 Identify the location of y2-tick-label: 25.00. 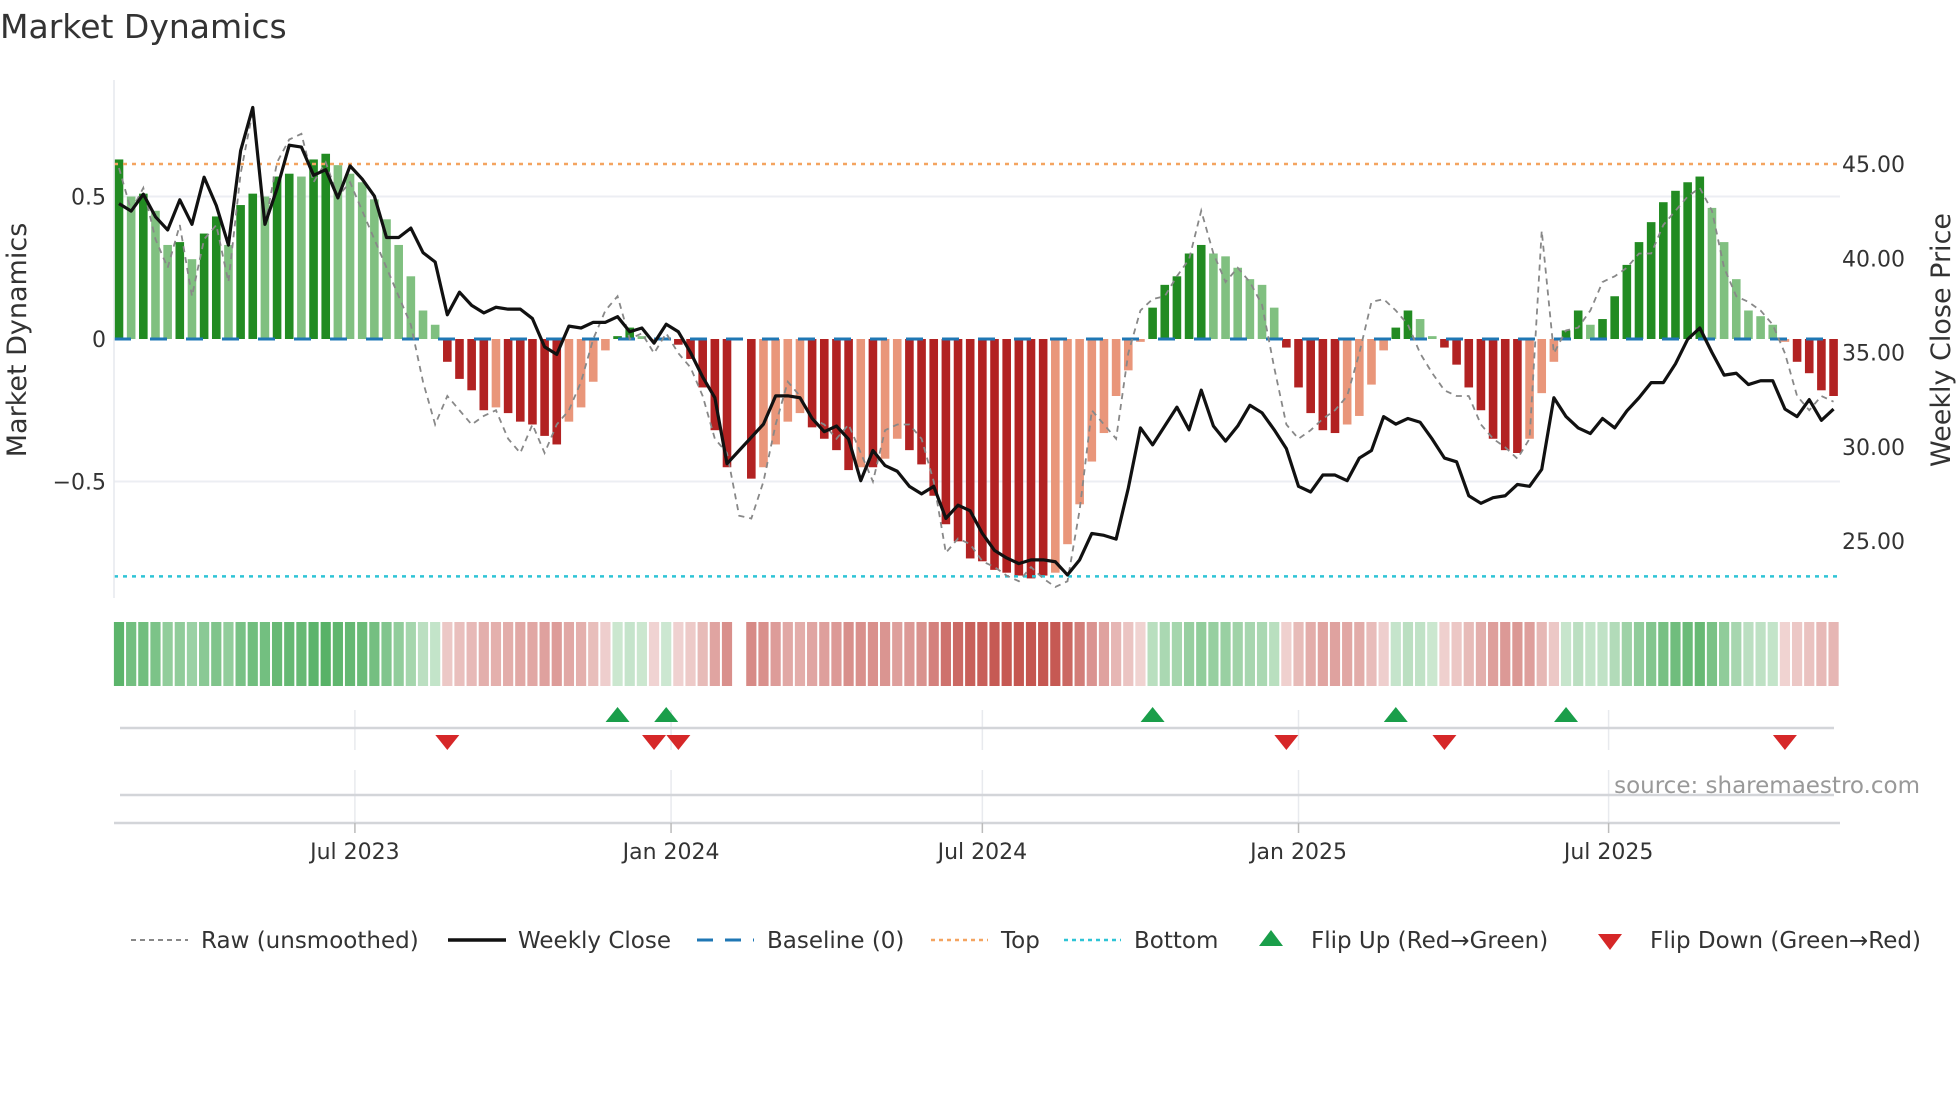
(1873, 542).